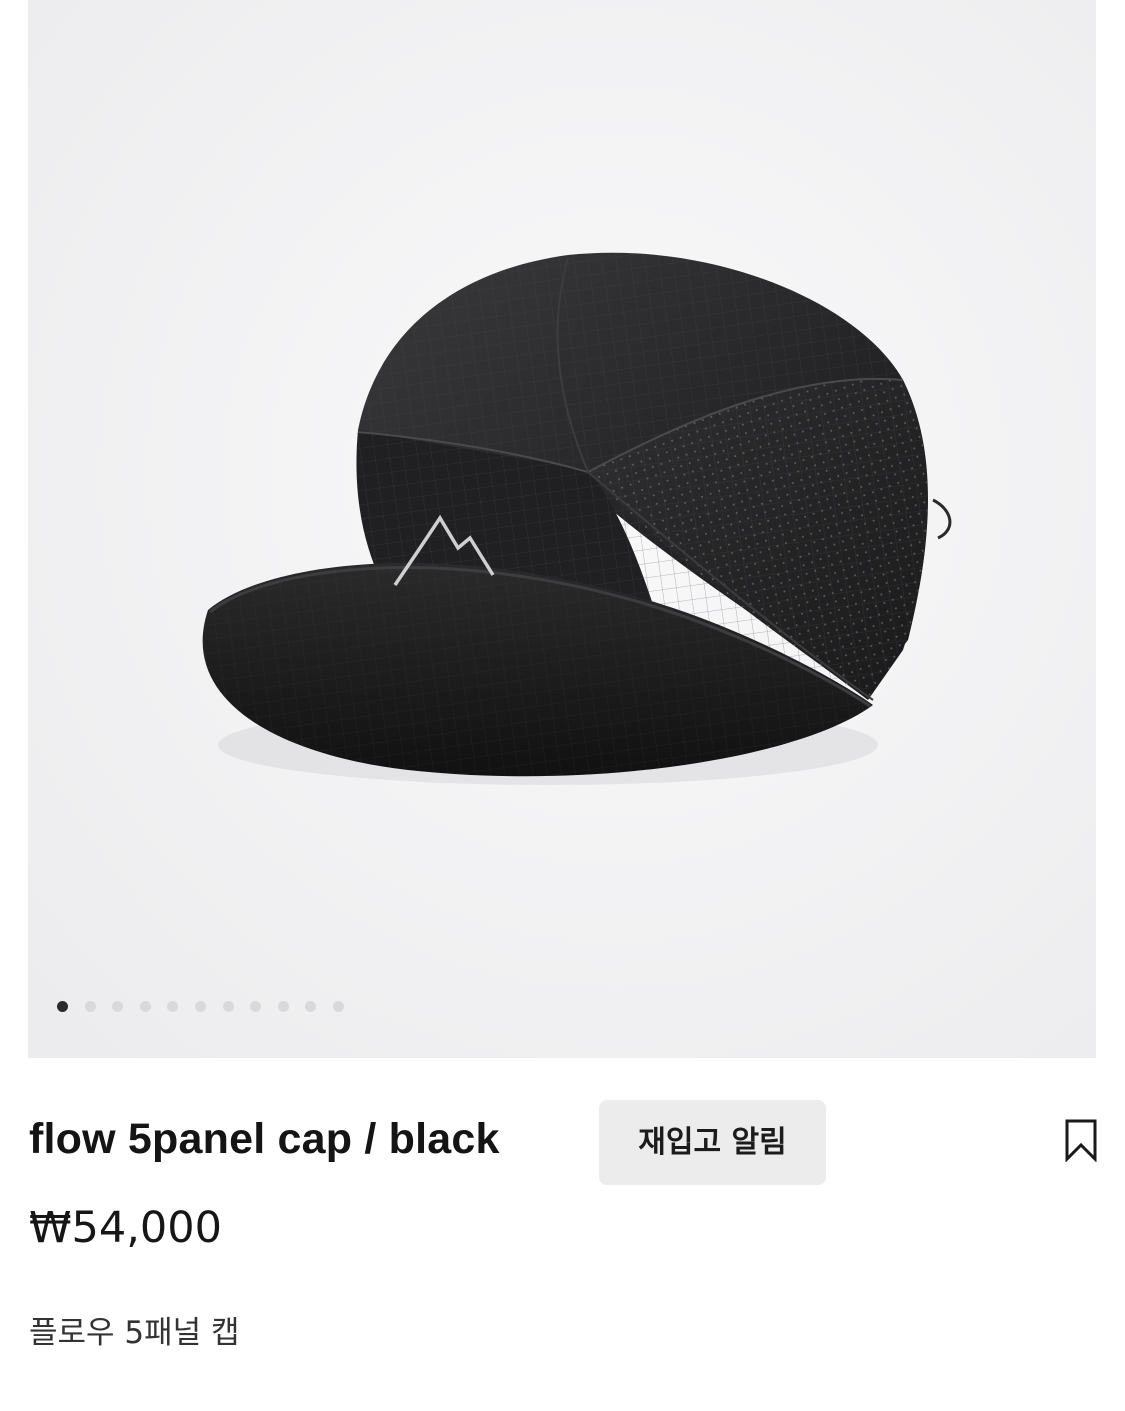  I want to click on carousel-indicators, so click(200, 1006).